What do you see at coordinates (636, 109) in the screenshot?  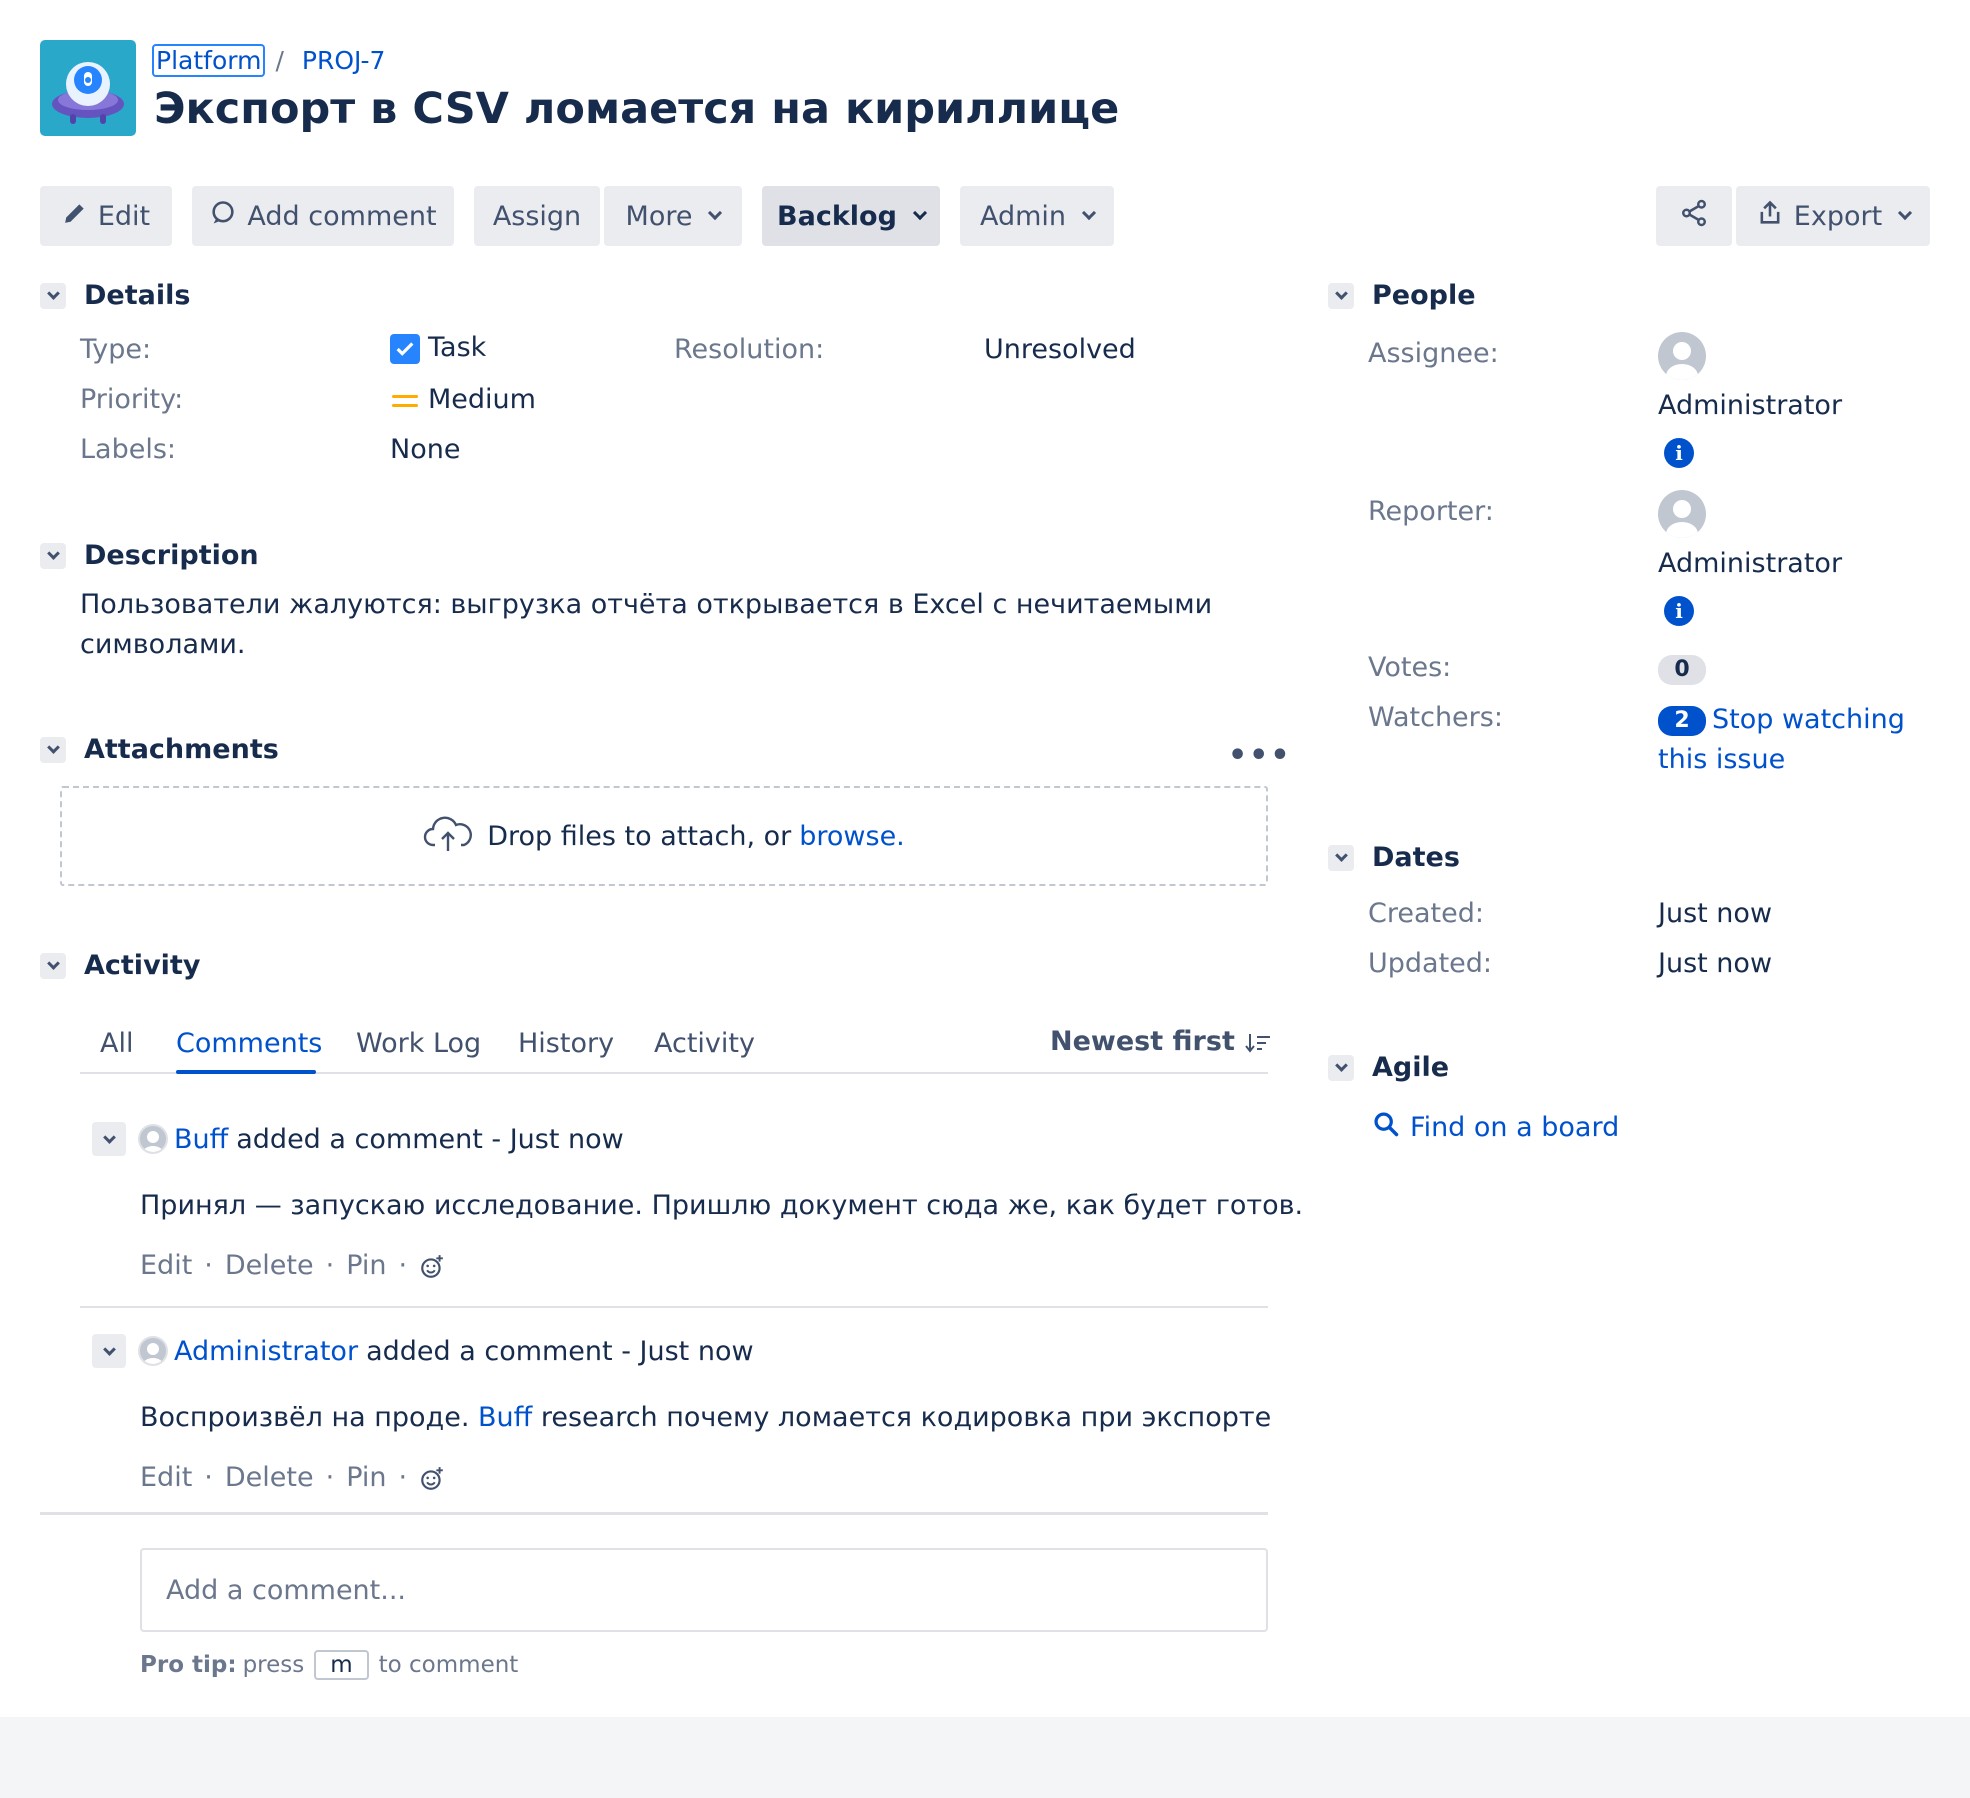 I see `issue-title: Экспорт в CSV ломается на кириллице` at bounding box center [636, 109].